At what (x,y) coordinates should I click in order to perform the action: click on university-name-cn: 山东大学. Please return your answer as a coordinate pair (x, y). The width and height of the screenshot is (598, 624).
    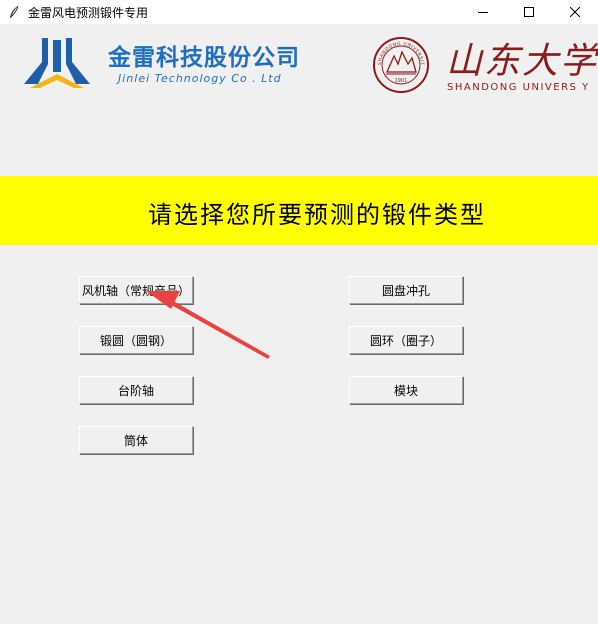
    Looking at the image, I should click on (522, 61).